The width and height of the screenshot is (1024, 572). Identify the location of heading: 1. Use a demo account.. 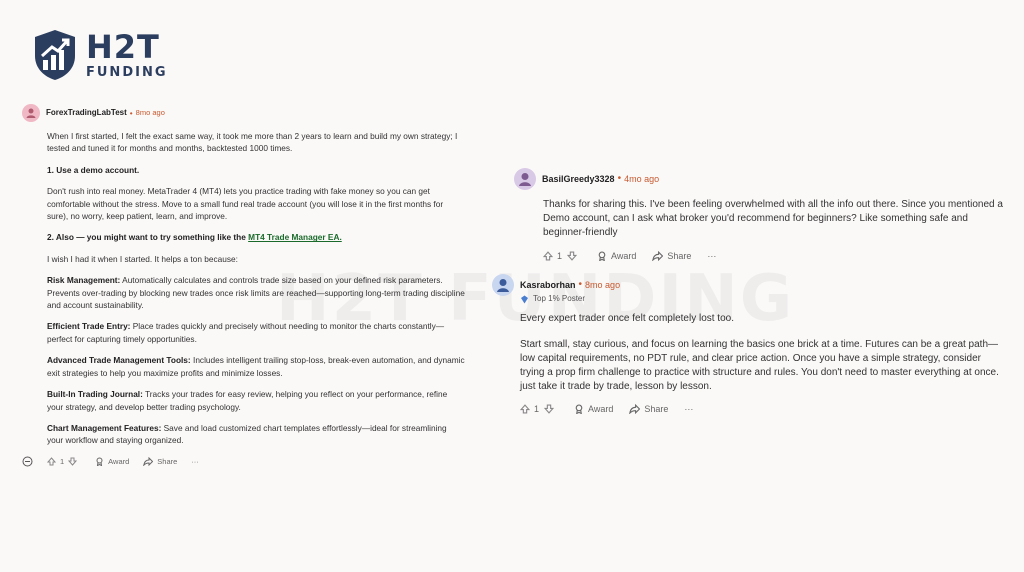
(93, 169).